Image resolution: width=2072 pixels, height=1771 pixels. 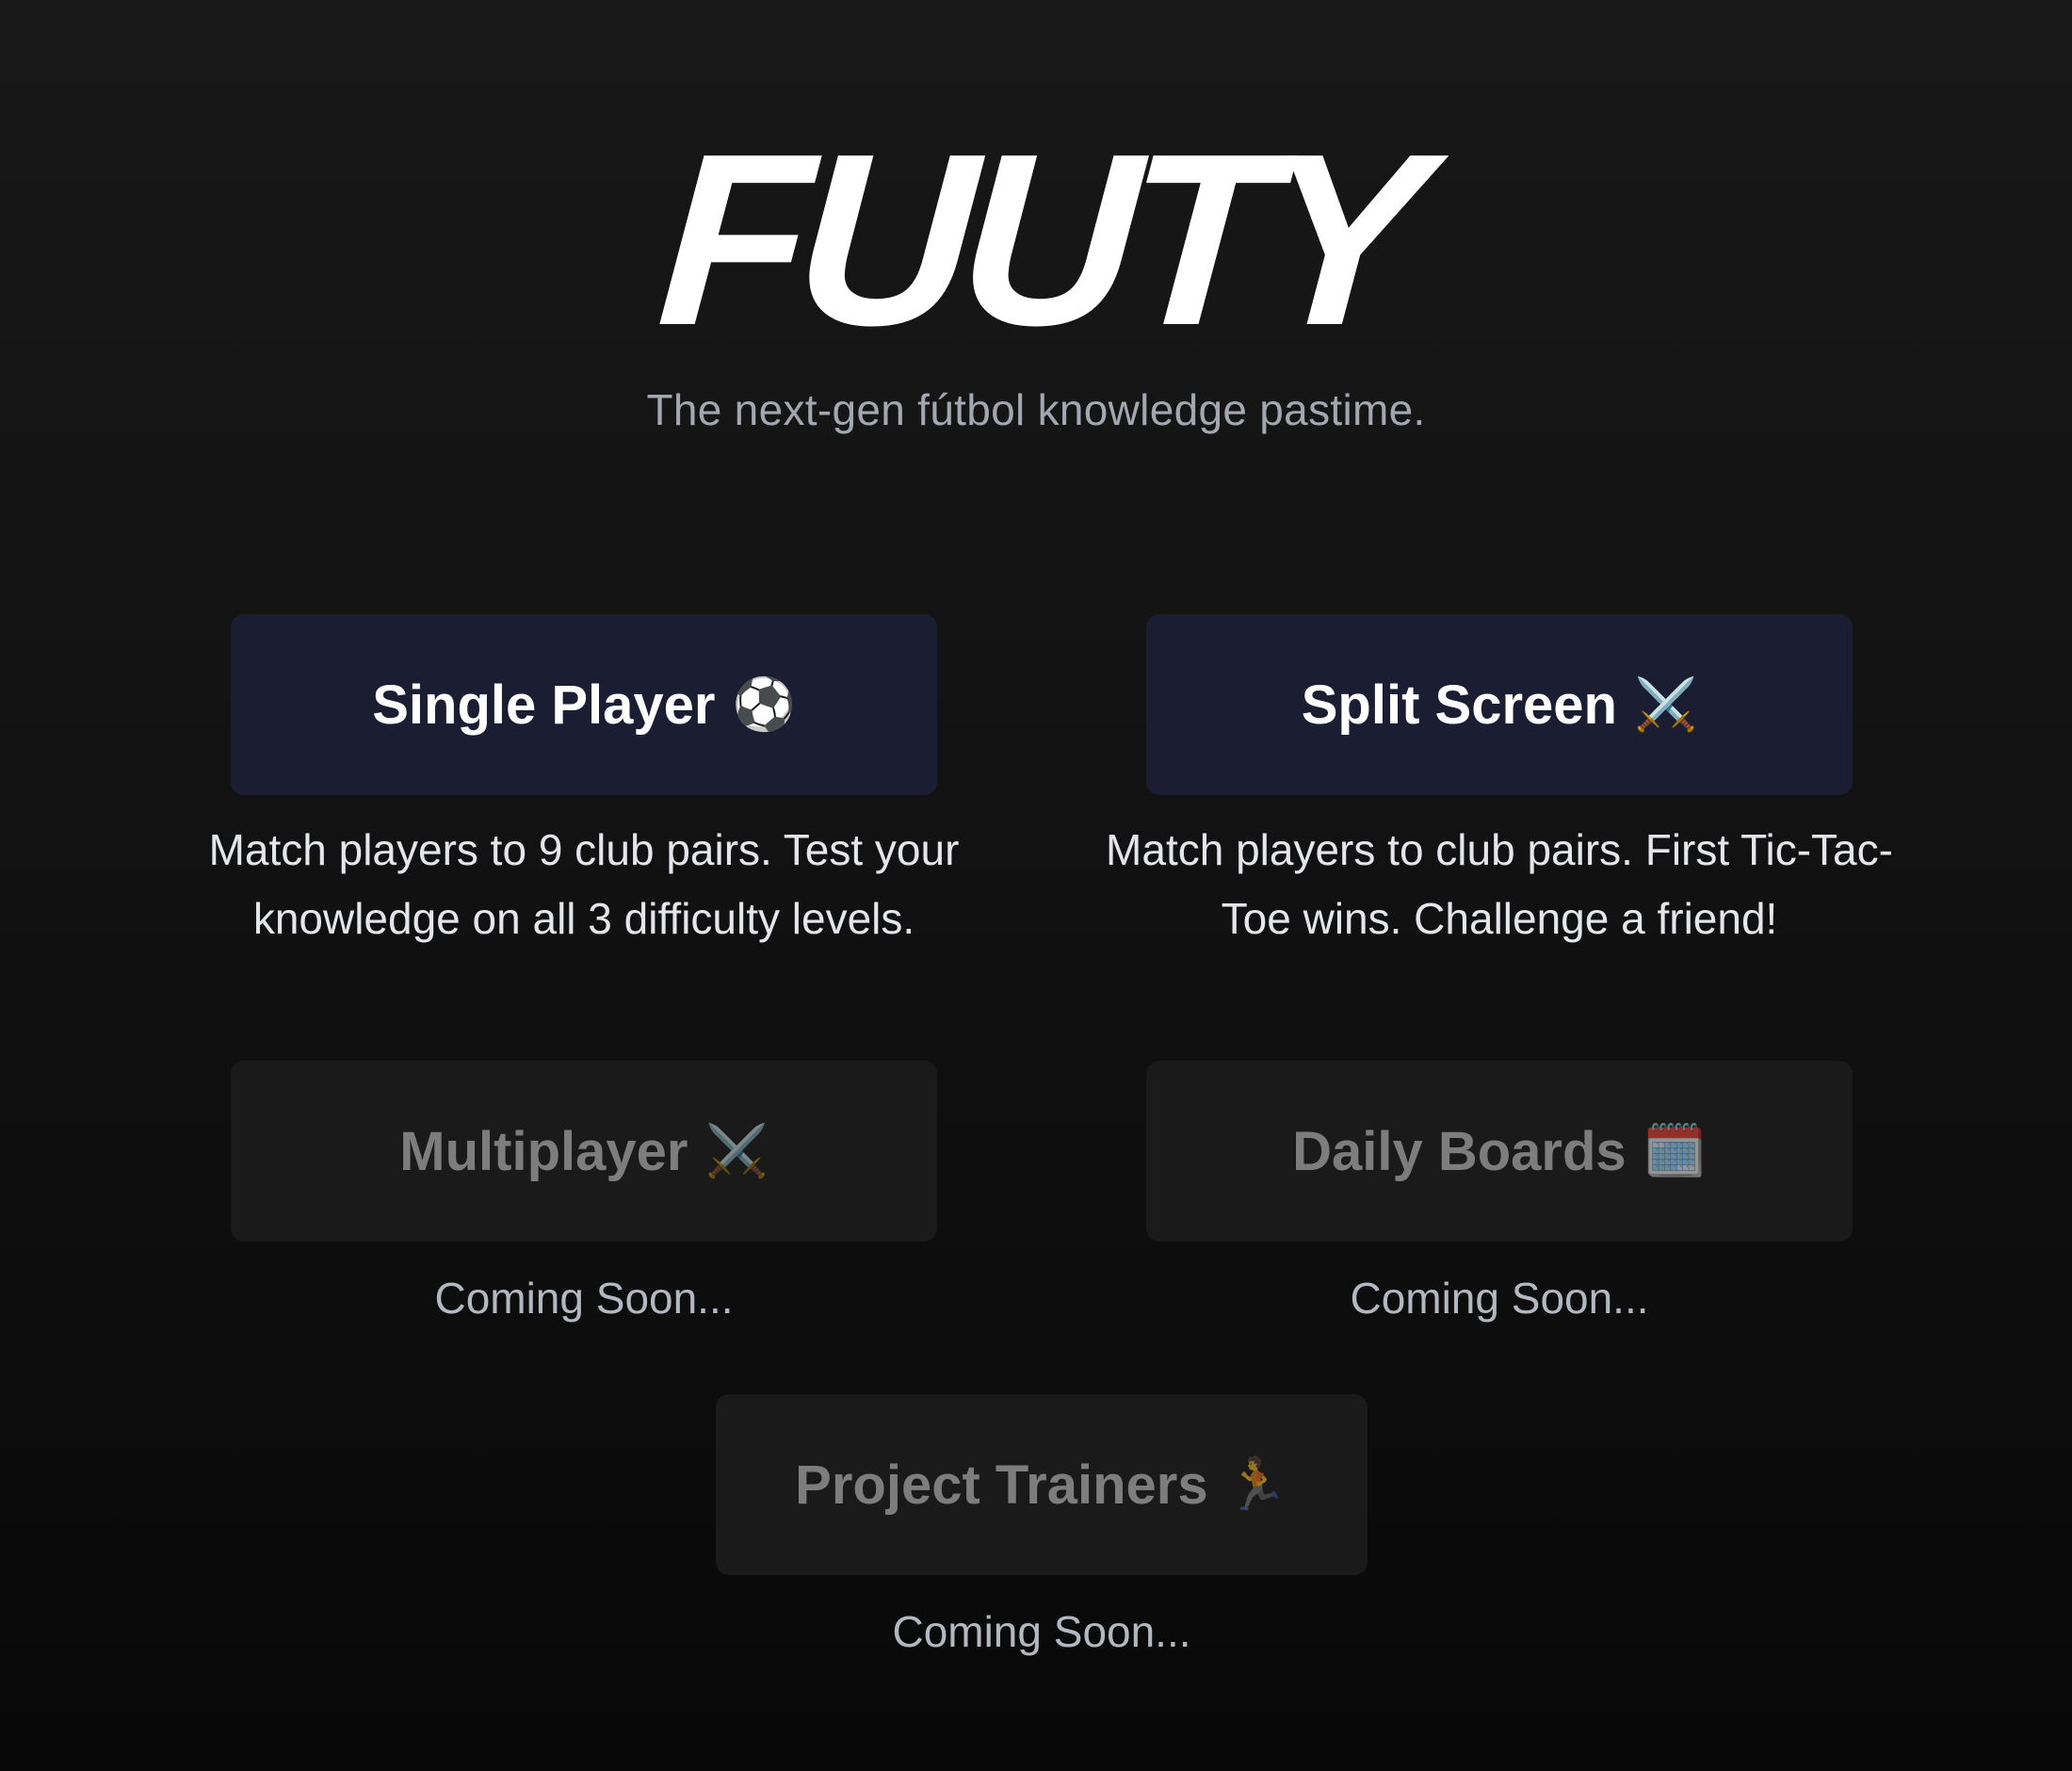 What do you see at coordinates (1036, 240) in the screenshot?
I see `app-logo: FUUTY` at bounding box center [1036, 240].